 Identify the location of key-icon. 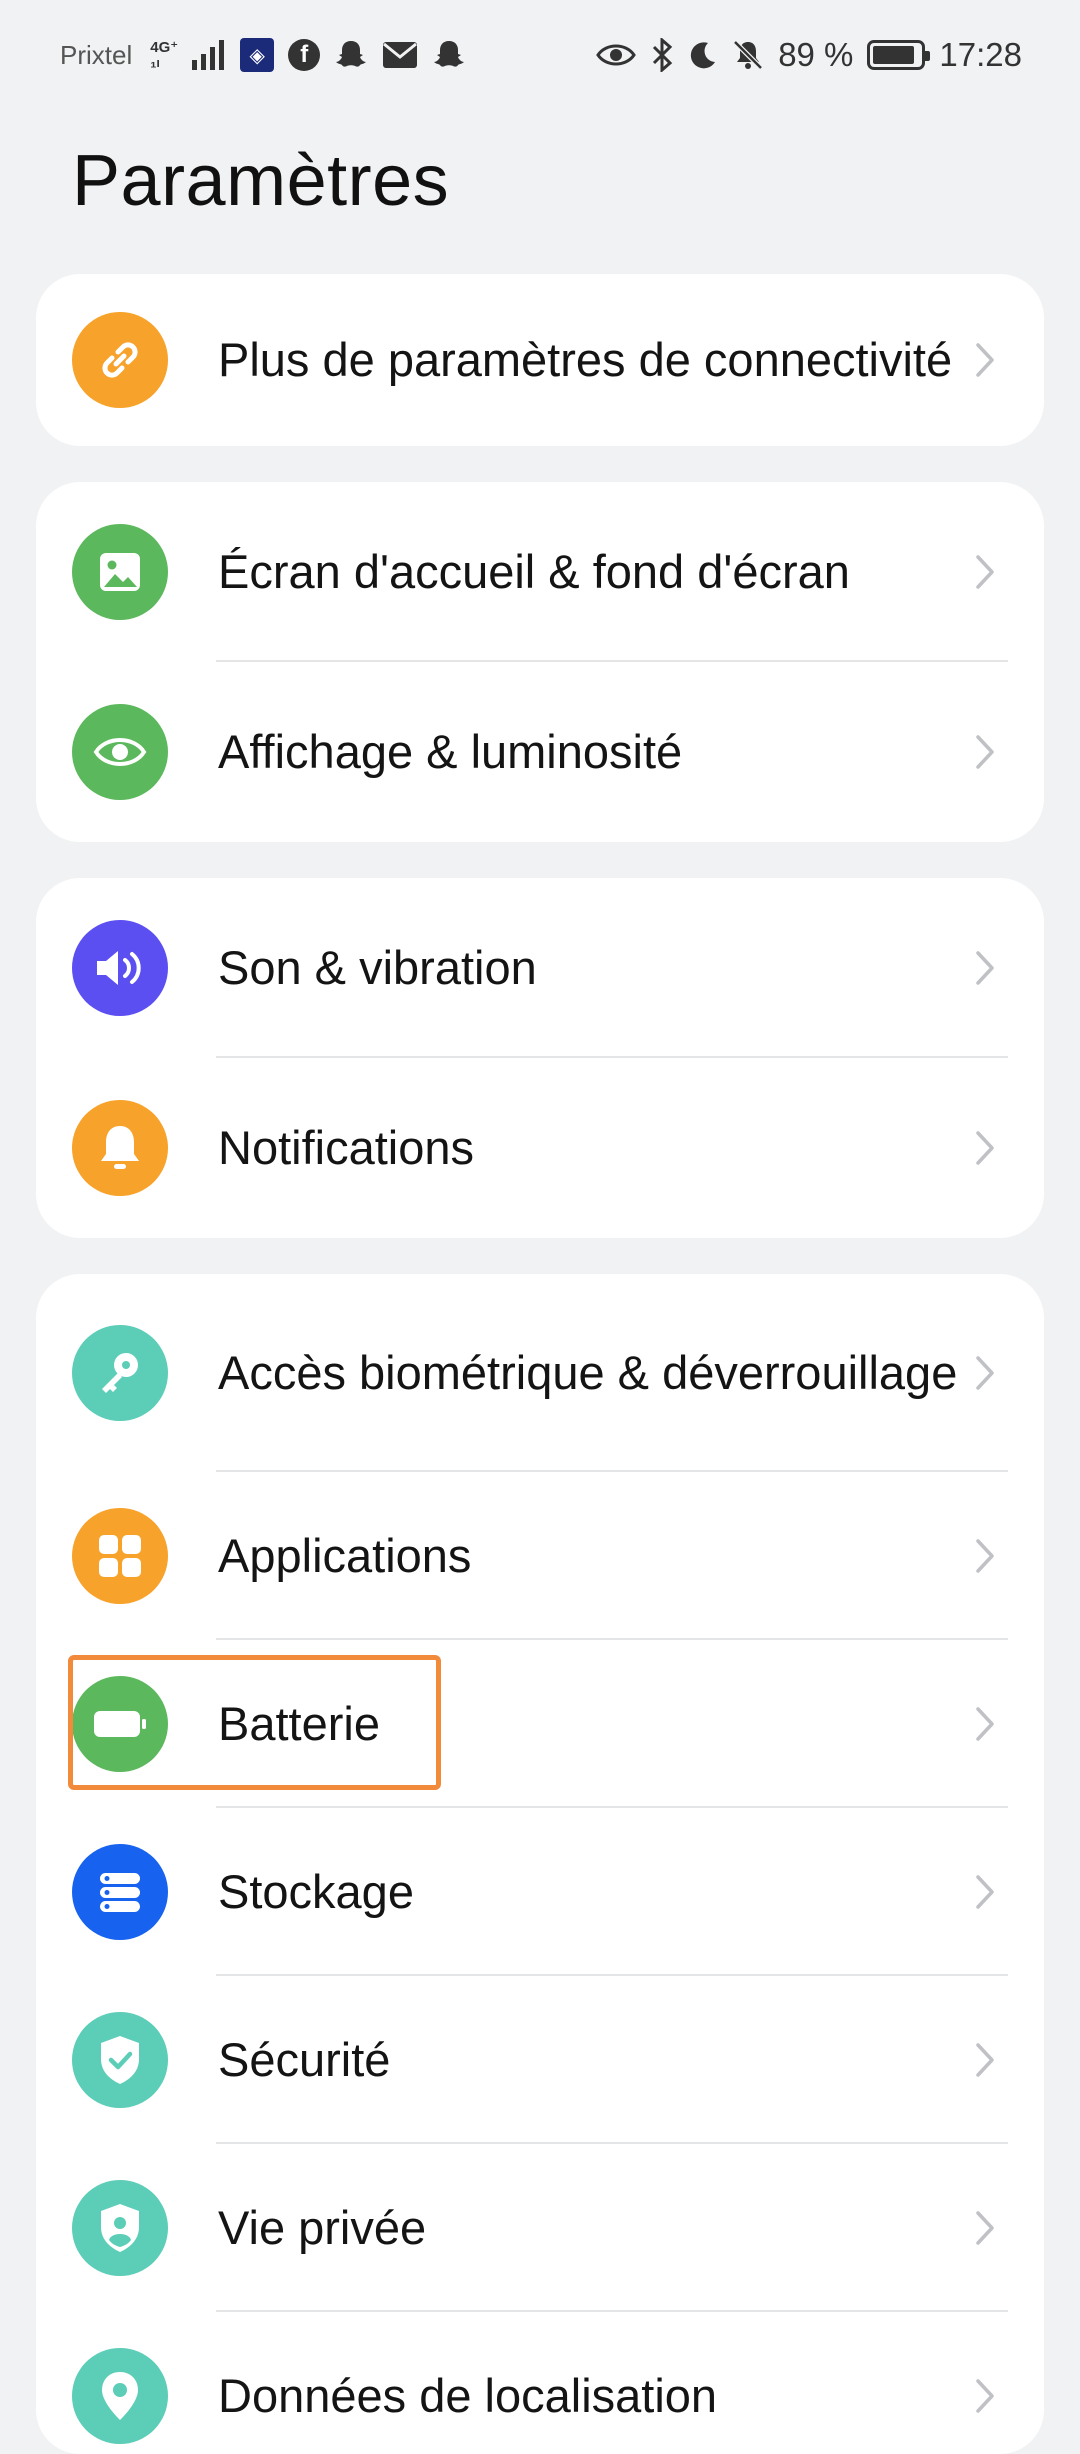
(120, 1373).